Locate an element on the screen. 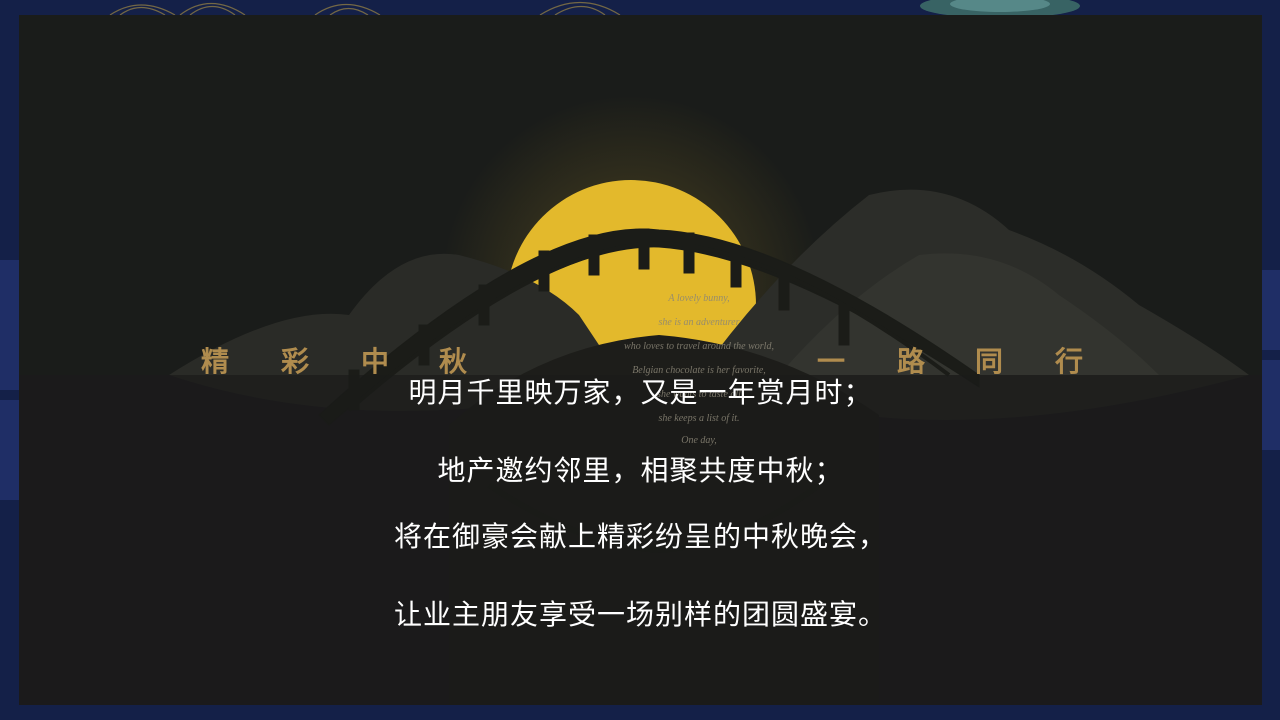  verse-line-3: 将在御豪会献上精彩纷呈的中秋晚会， is located at coordinates (640, 536).